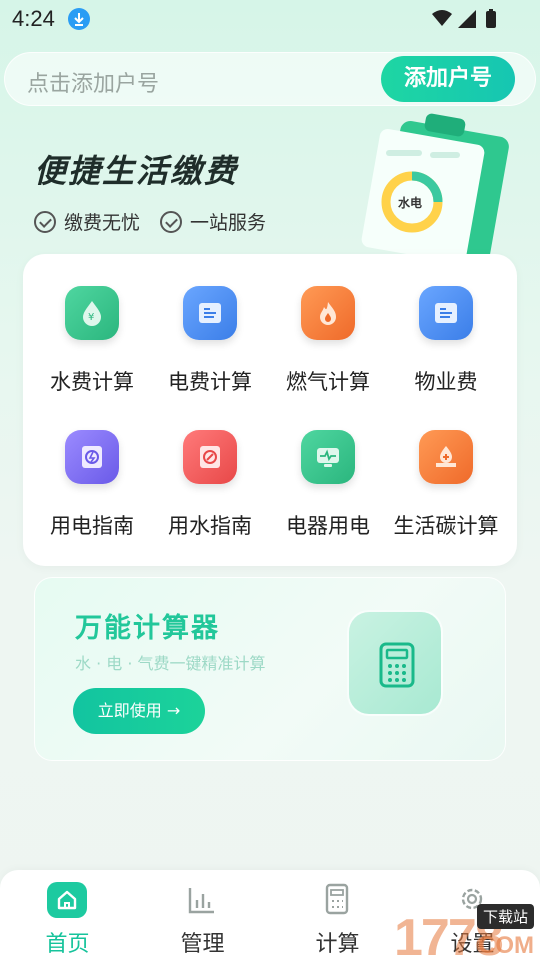 This screenshot has width=540, height=960. What do you see at coordinates (202, 900) in the screenshot?
I see `bar-chart-icon` at bounding box center [202, 900].